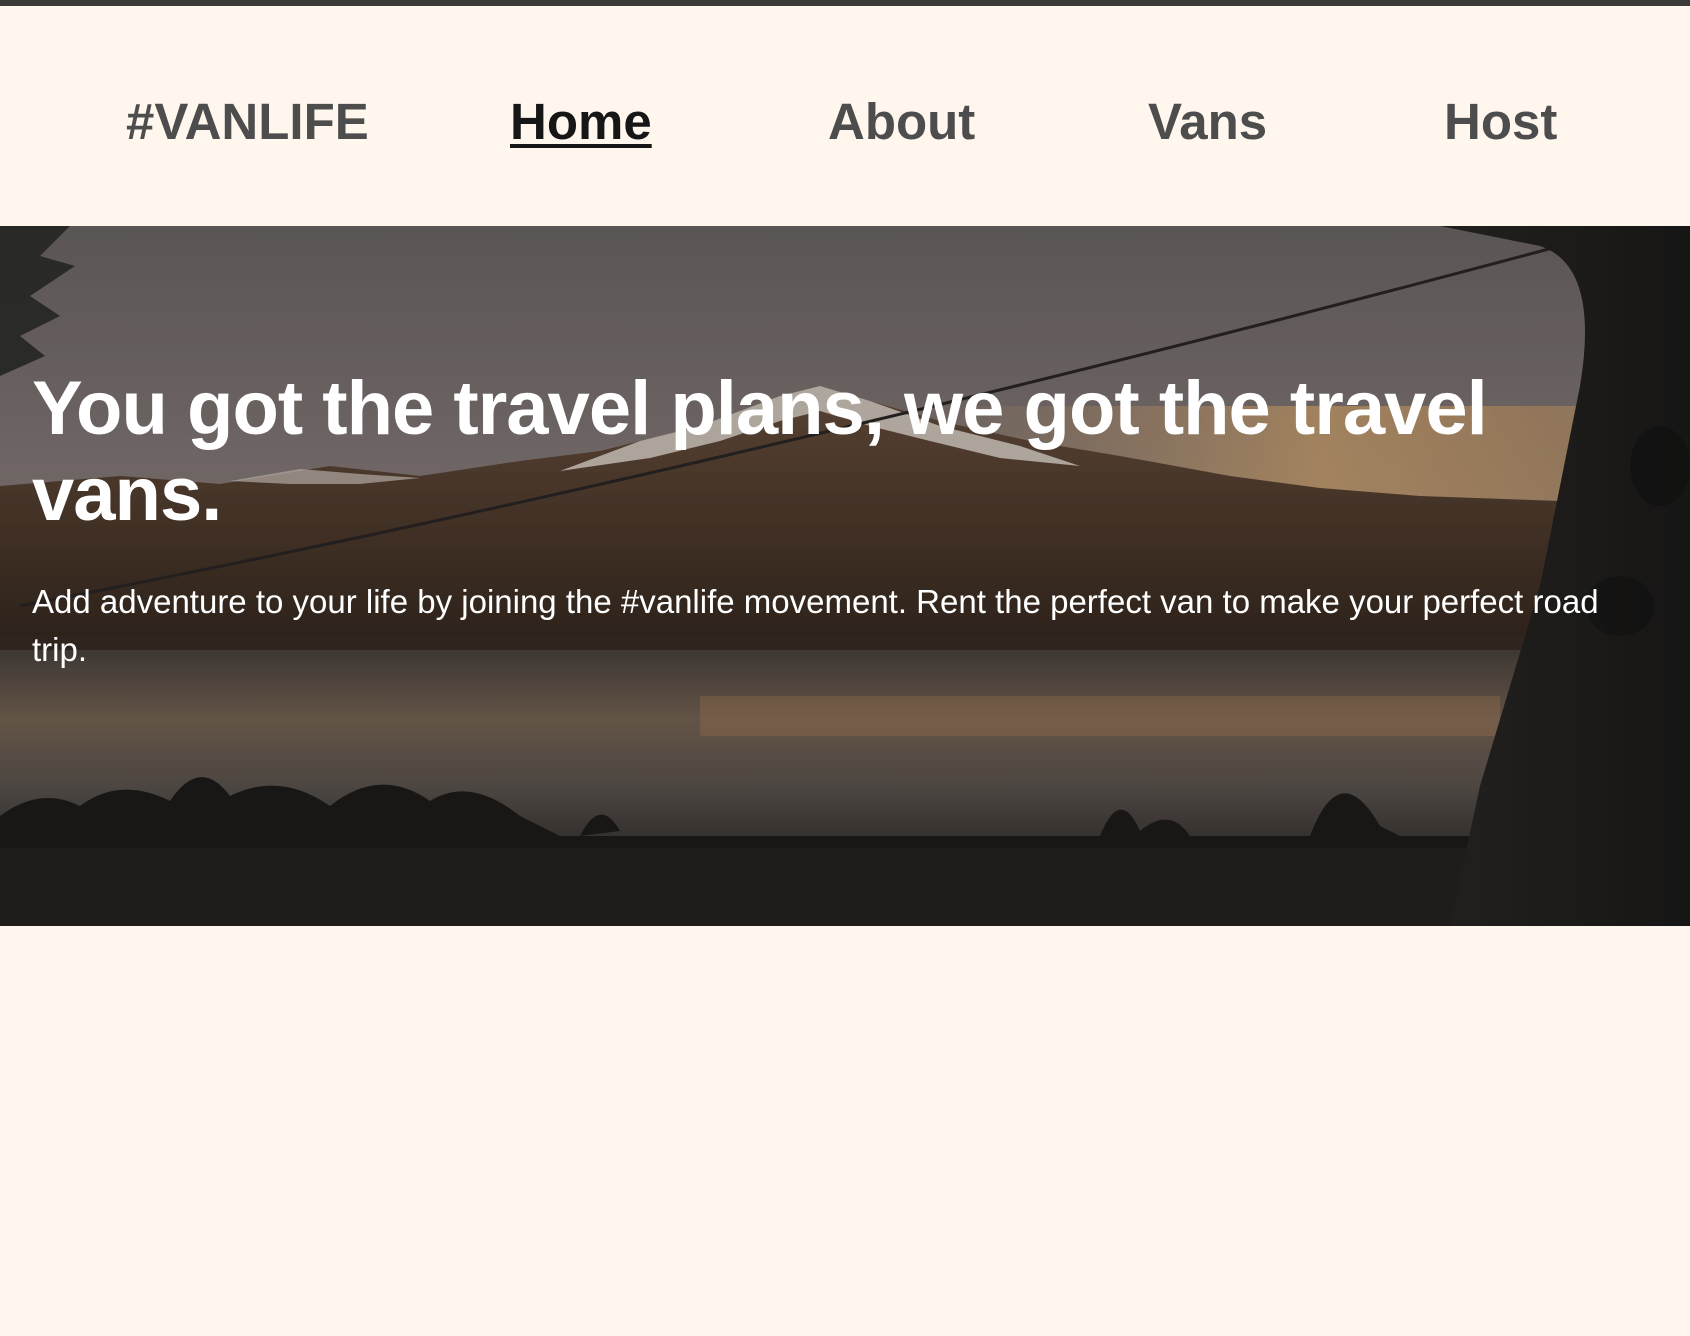 The width and height of the screenshot is (1690, 1336). Describe the element at coordinates (581, 122) in the screenshot. I see `nav-link-home: Home` at that location.